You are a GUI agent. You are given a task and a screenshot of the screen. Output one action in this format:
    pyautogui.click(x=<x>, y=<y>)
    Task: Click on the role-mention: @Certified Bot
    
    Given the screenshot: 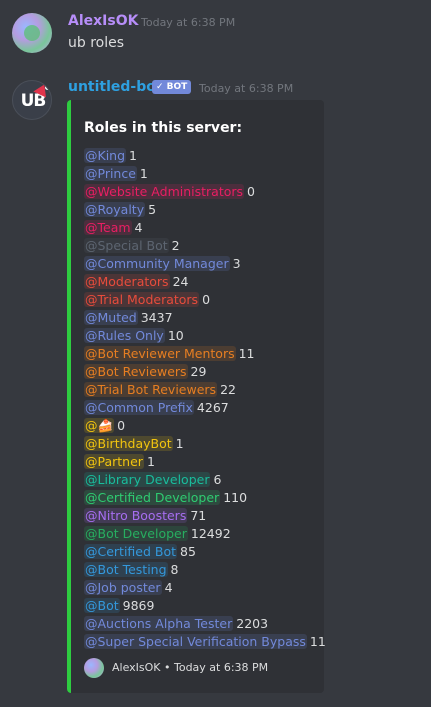 What is the action you would take?
    pyautogui.click(x=131, y=551)
    